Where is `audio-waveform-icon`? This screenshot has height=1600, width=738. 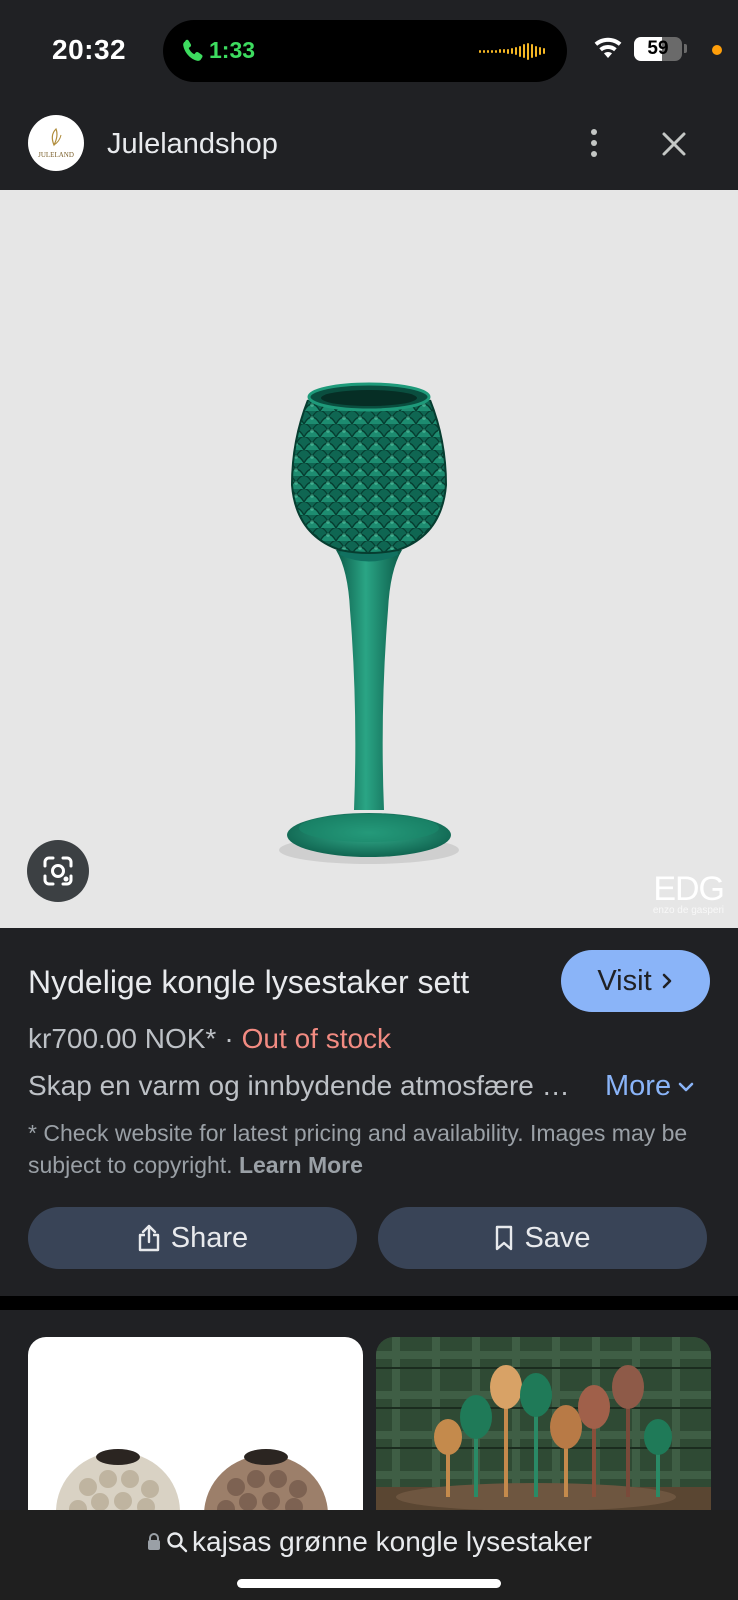 audio-waveform-icon is located at coordinates (512, 51).